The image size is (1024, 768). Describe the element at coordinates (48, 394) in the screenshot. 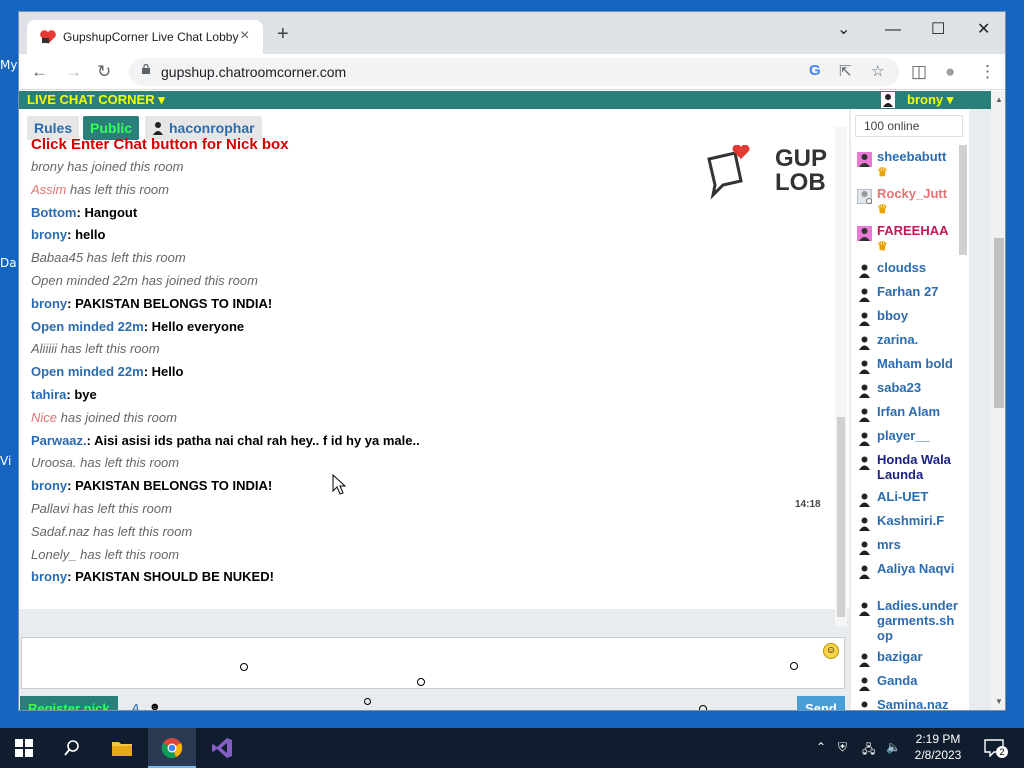

I see `message-nick: tahira` at that location.